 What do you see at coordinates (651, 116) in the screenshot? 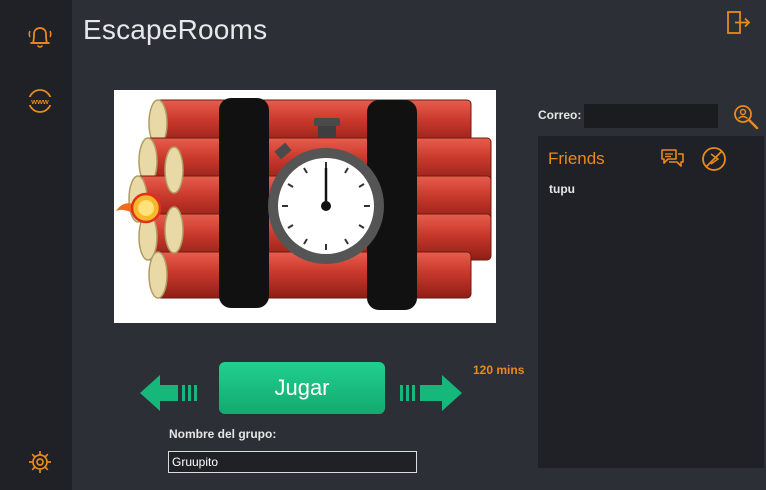
I see `email-input` at bounding box center [651, 116].